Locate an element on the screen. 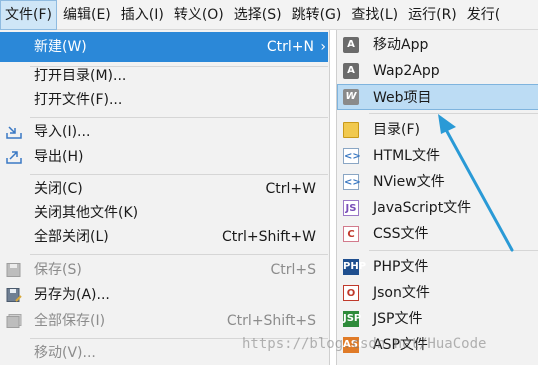  chevron-right-icon: › is located at coordinates (323, 47).